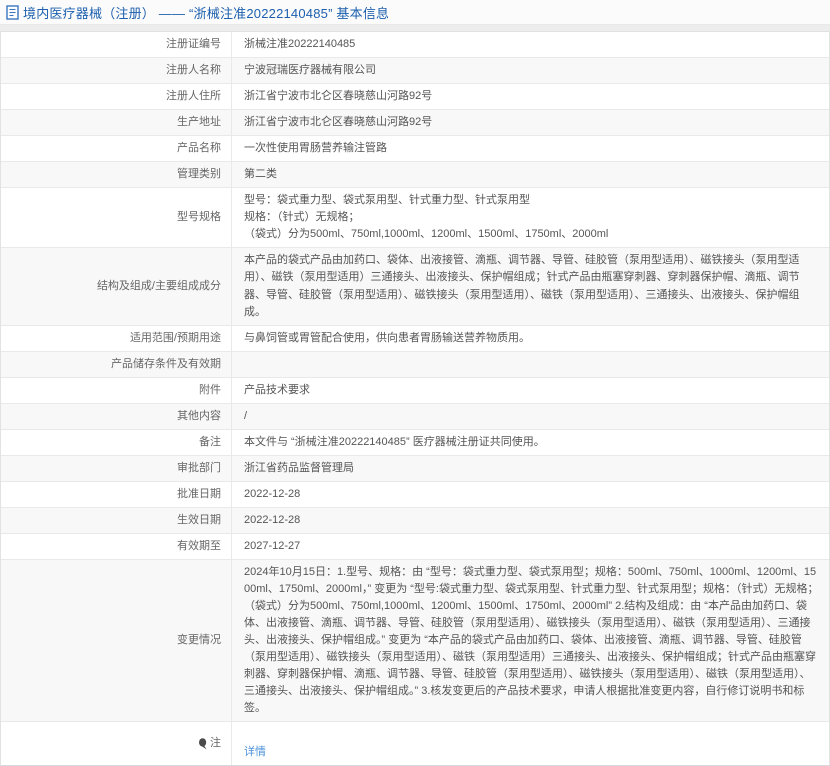  Describe the element at coordinates (415, 468) in the screenshot. I see `table-row-approval-department: 审批部门 浙江省药品监督管理局` at that location.